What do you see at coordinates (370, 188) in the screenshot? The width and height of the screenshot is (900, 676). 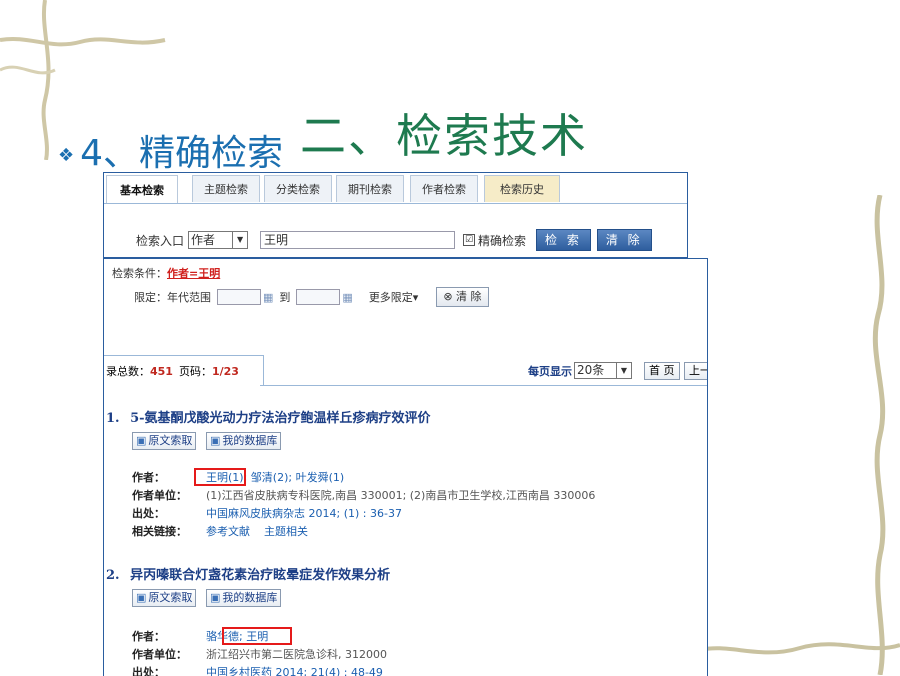 I see `tab-journal-search: 期刊检索` at bounding box center [370, 188].